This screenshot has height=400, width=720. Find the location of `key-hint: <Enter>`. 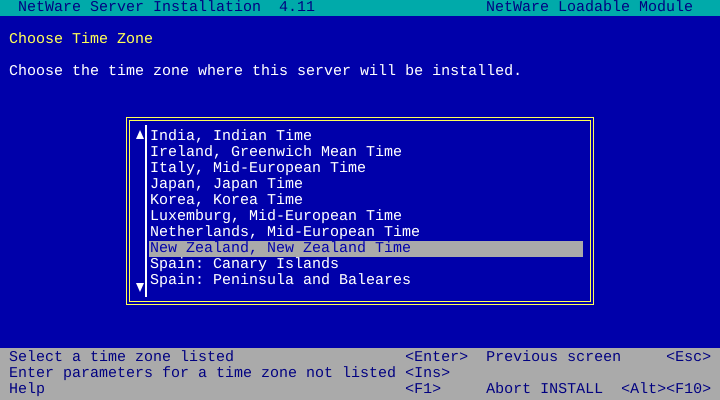

key-hint: <Enter> is located at coordinates (437, 358).